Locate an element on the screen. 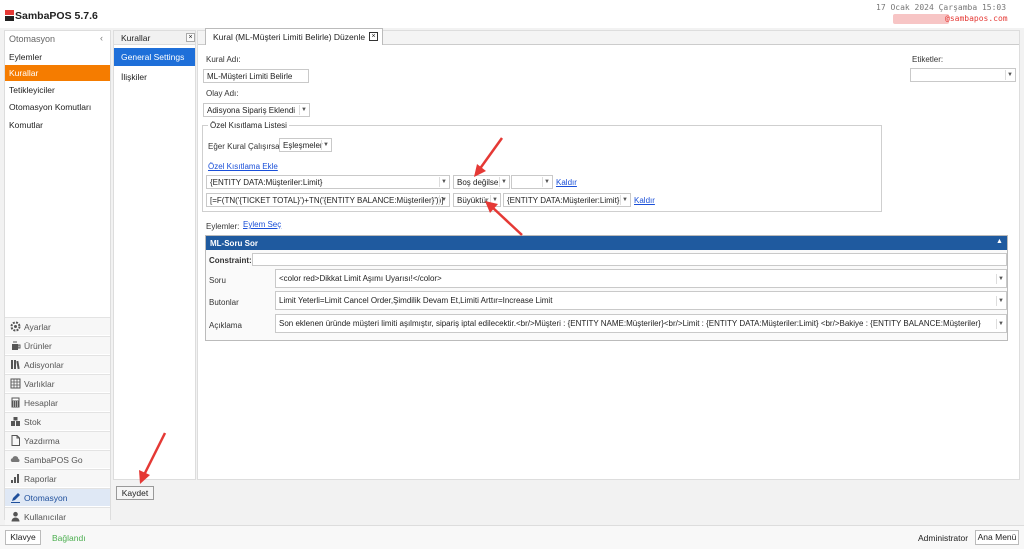 The image size is (1024, 549). collapse-icon: ▲ is located at coordinates (999, 241).